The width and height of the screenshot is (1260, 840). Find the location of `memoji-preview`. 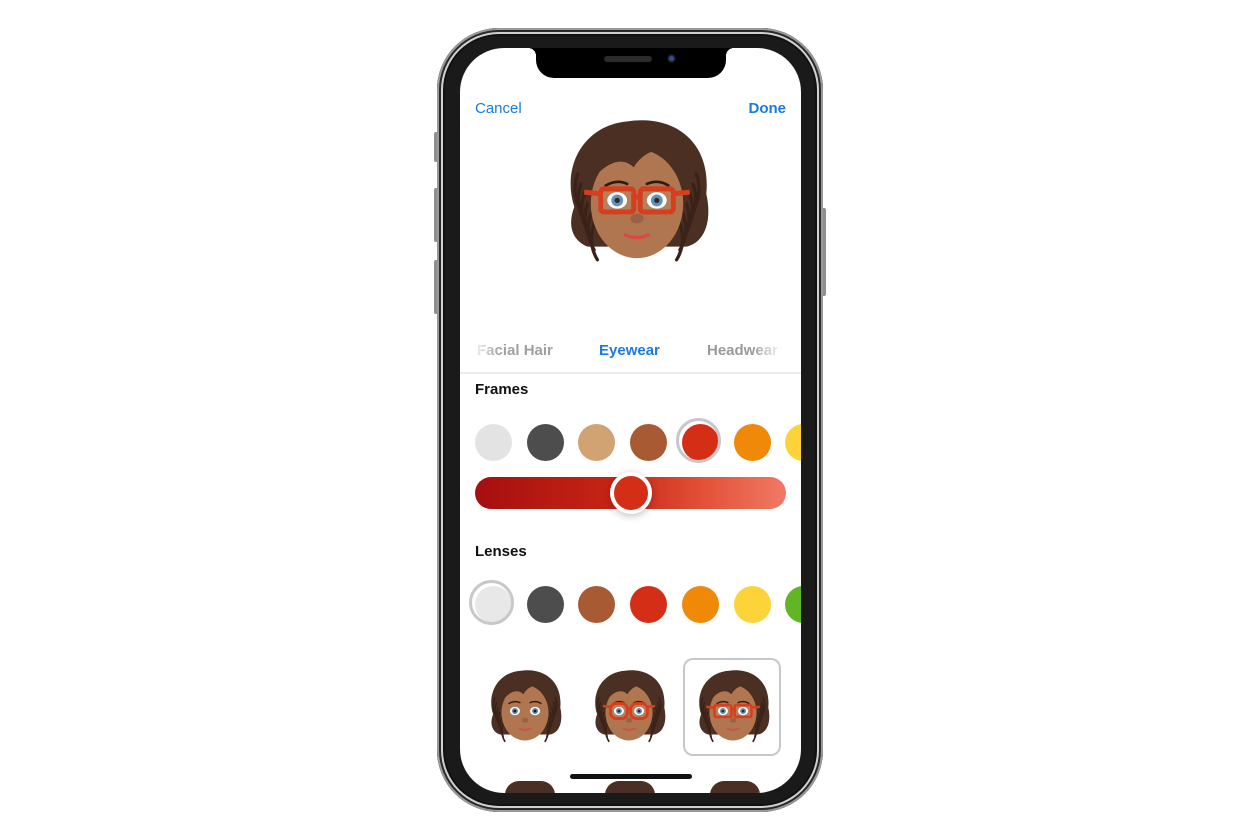

memoji-preview is located at coordinates (639, 191).